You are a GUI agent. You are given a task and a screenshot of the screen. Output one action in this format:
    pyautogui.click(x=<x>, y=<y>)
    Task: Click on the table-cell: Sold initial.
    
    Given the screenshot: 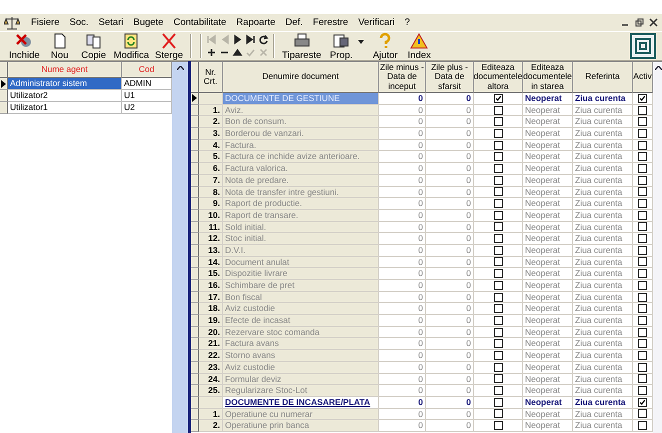 What is the action you would take?
    pyautogui.click(x=301, y=228)
    